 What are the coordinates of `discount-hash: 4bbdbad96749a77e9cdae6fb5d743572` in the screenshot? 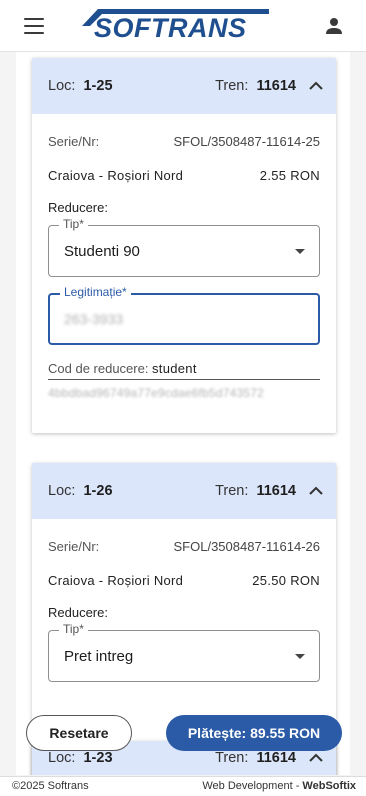 It's located at (156, 393).